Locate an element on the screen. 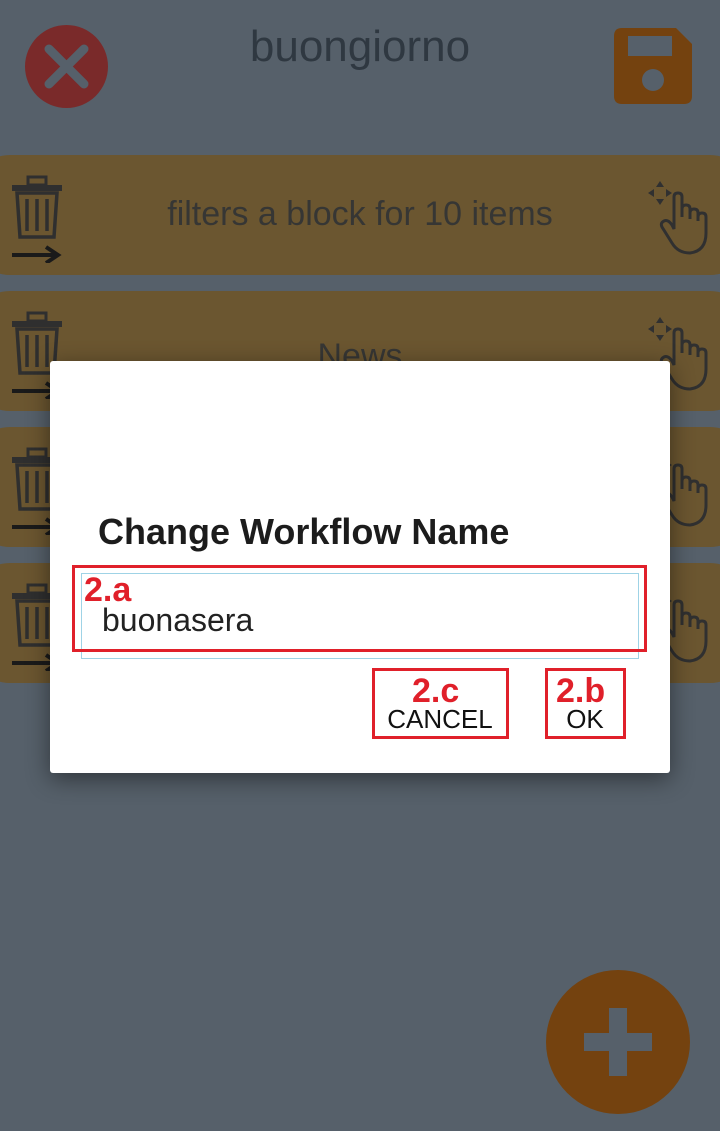 This screenshot has height=1131, width=720. annotation-label-cancel: 2.c is located at coordinates (436, 691).